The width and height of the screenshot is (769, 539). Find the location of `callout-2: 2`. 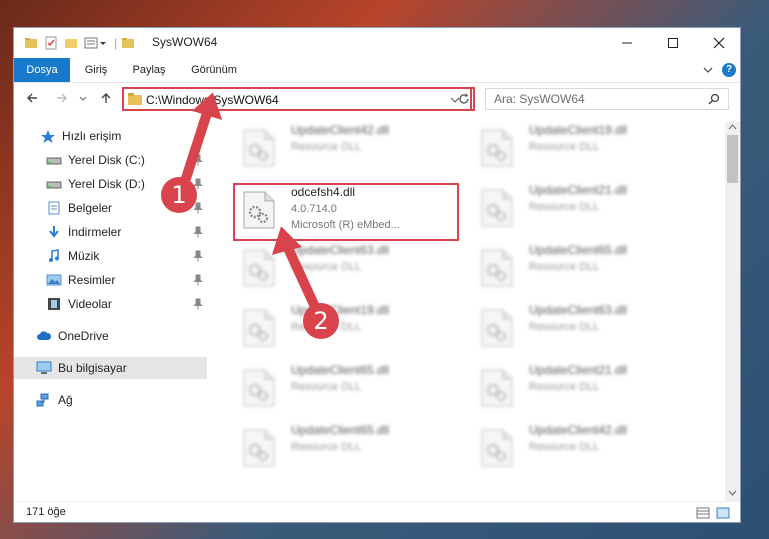

callout-2: 2 is located at coordinates (321, 321).